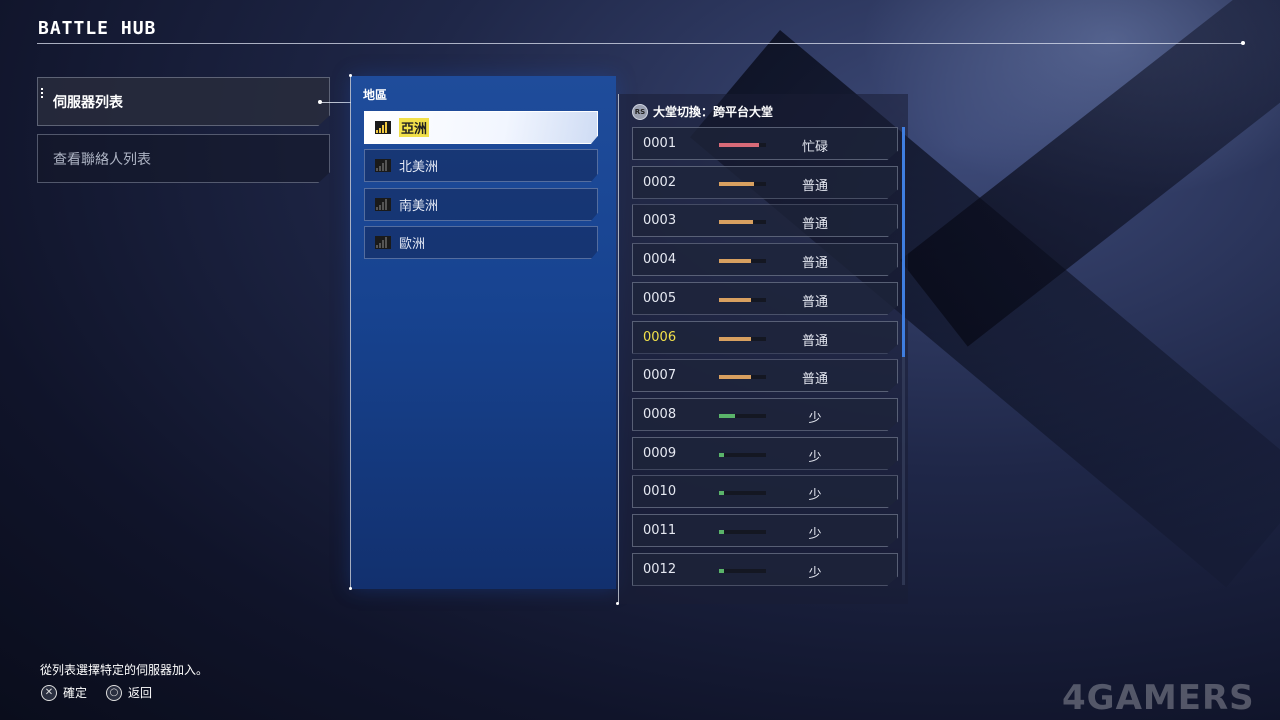 The width and height of the screenshot is (1280, 720). Describe the element at coordinates (481, 204) in the screenshot. I see `region-item-south-america: 南美洲` at that location.